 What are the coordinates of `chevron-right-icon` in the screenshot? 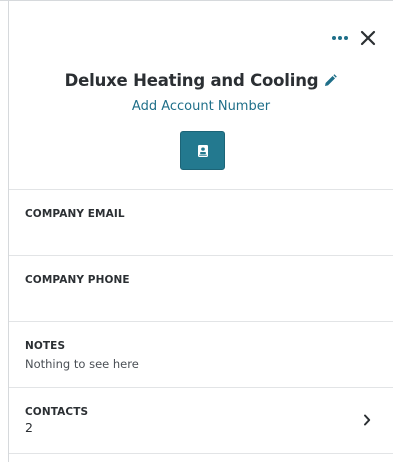 It's located at (367, 420).